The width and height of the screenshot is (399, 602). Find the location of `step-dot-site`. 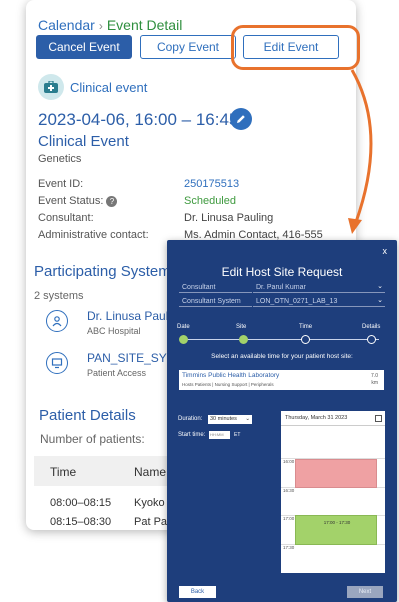

step-dot-site is located at coordinates (243, 339).